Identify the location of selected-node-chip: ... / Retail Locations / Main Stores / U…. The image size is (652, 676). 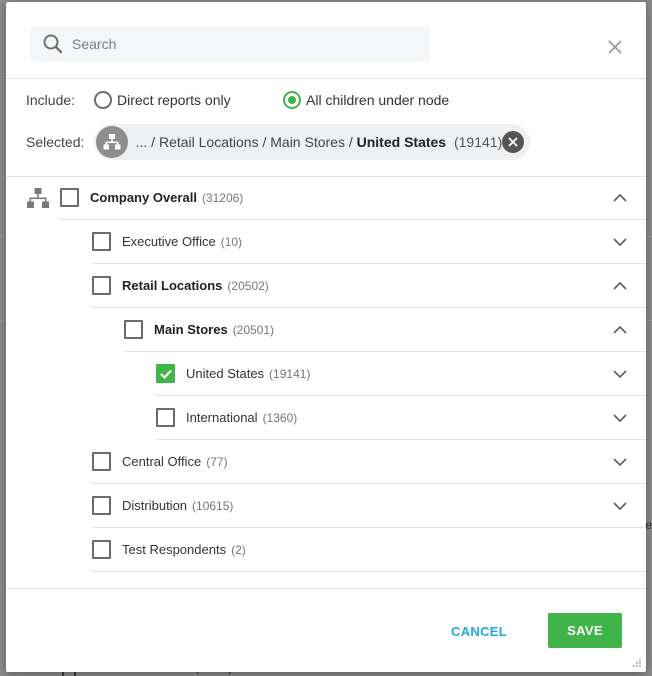
(312, 142).